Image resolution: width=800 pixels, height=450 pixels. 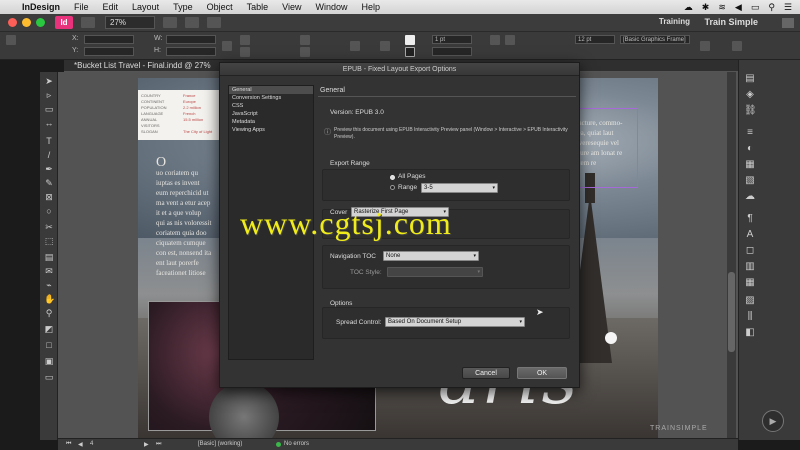 What do you see at coordinates (750, 95) in the screenshot?
I see `layers-icon: ◈` at bounding box center [750, 95].